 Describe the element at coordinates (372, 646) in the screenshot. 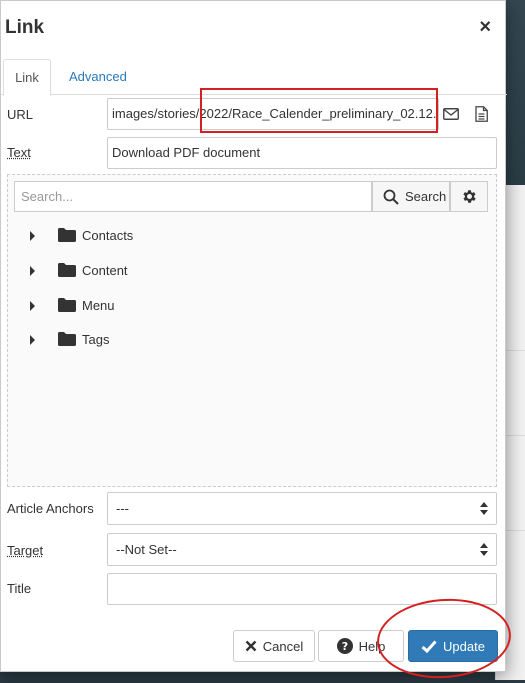

I see `help-button-label: Help` at that location.